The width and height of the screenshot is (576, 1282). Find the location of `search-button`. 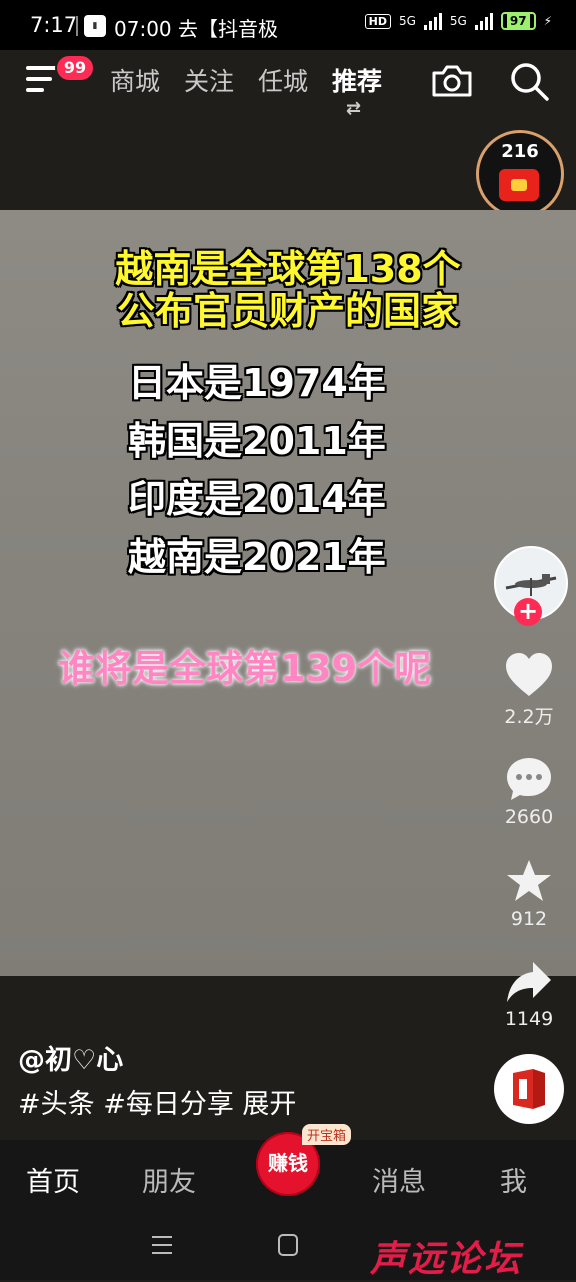

search-button is located at coordinates (529, 81).